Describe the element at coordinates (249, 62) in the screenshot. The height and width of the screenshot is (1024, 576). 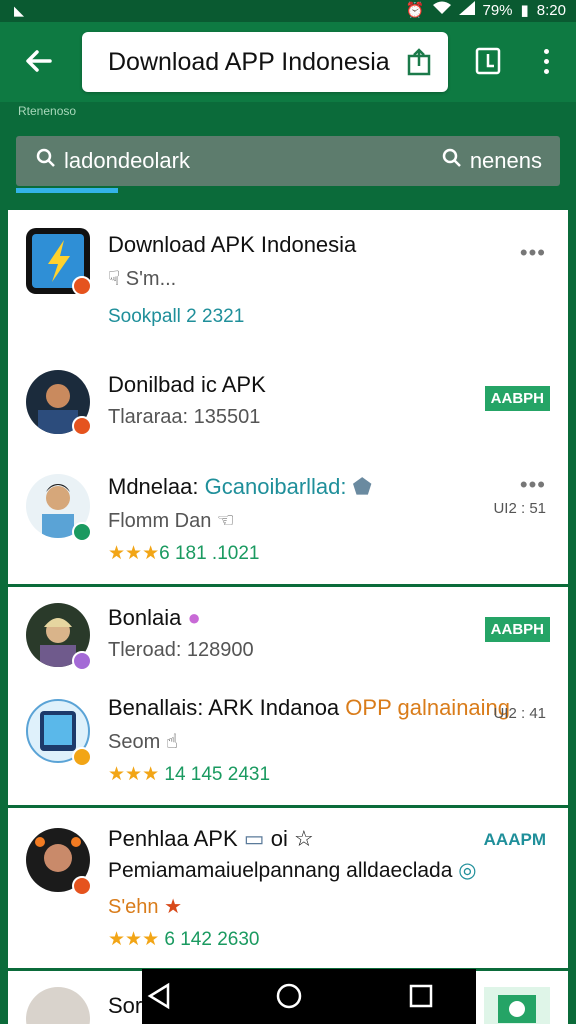
I see `url-text: Download APP Indonesia` at that location.